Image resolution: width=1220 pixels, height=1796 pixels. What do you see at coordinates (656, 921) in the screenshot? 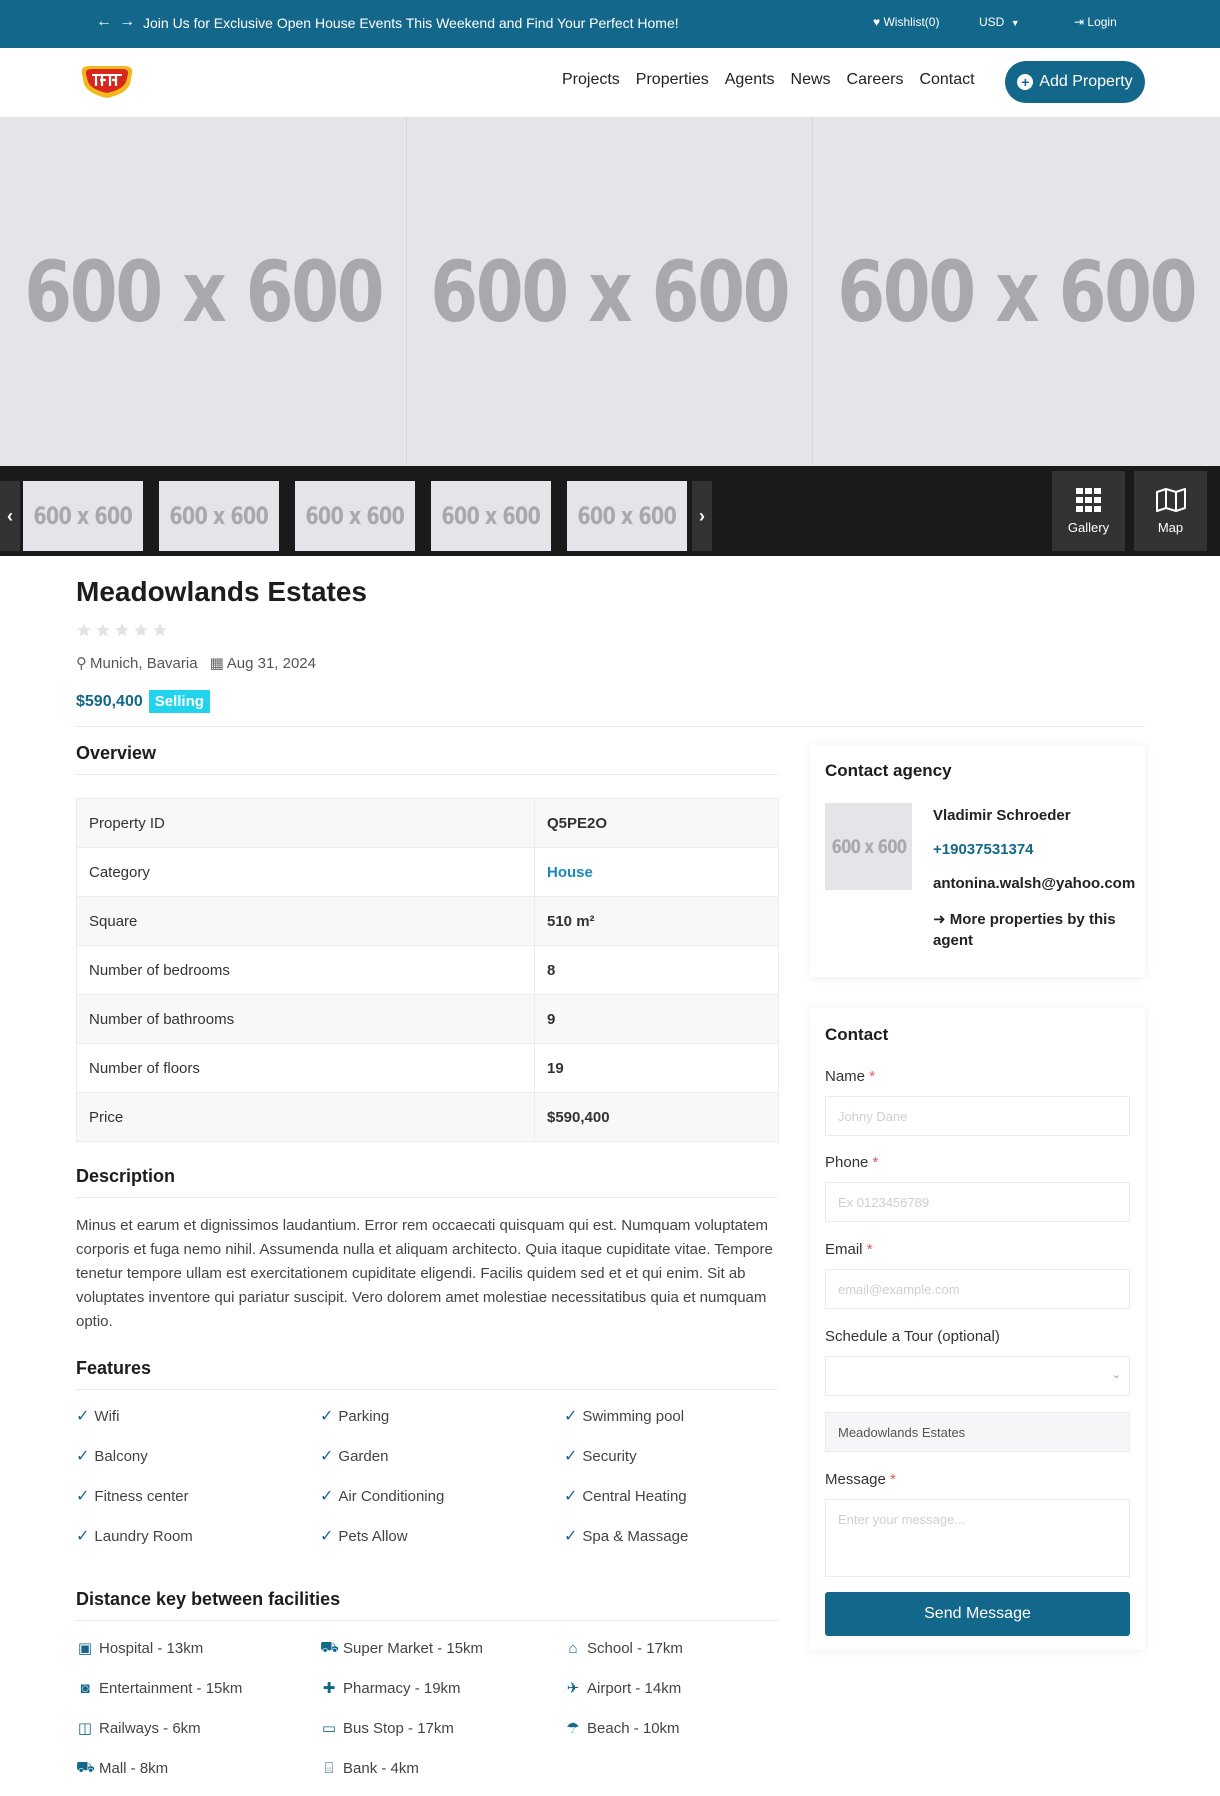
I see `row-value: 510 m²` at bounding box center [656, 921].